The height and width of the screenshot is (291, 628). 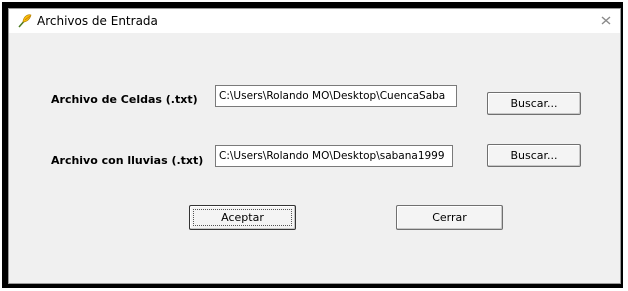 I want to click on close-icon, so click(x=606, y=20).